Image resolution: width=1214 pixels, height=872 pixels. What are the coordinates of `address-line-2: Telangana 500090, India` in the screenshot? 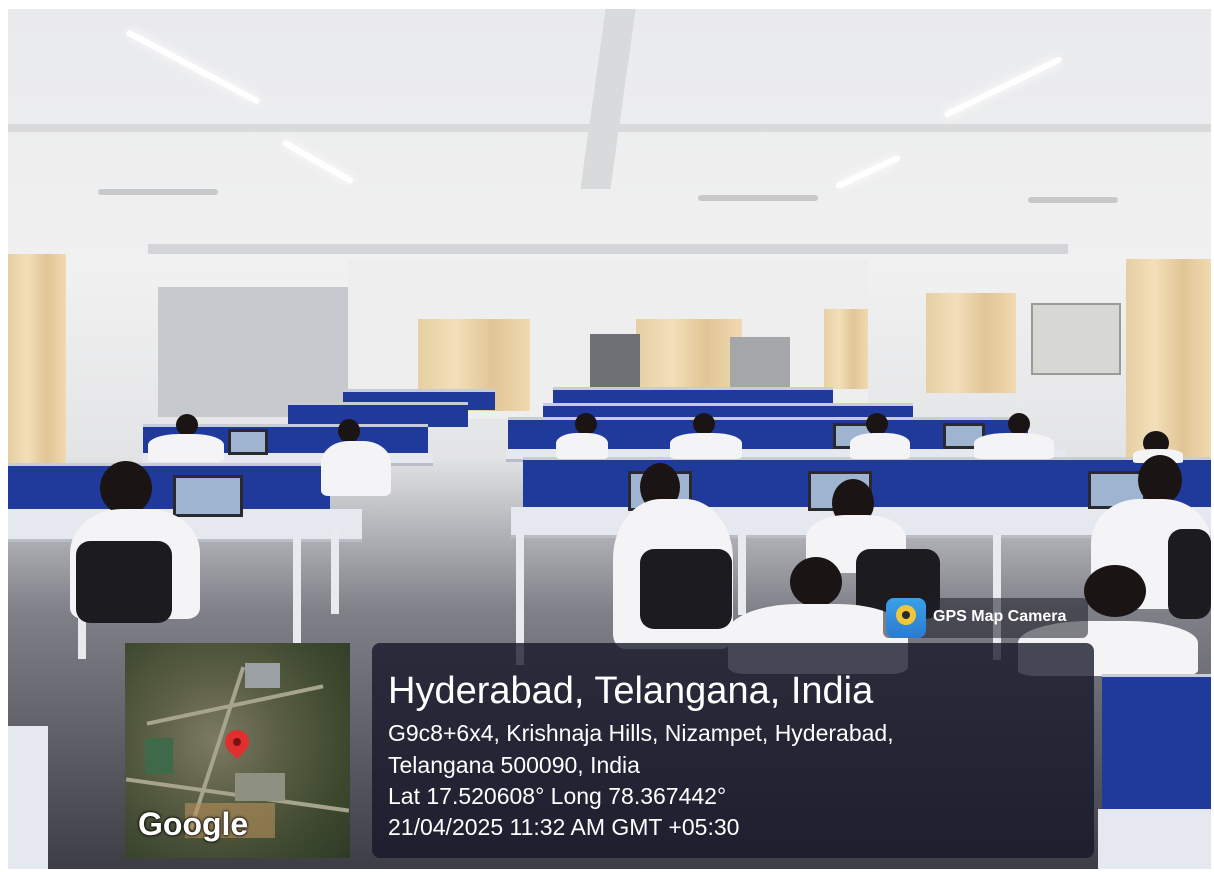 It's located at (514, 765).